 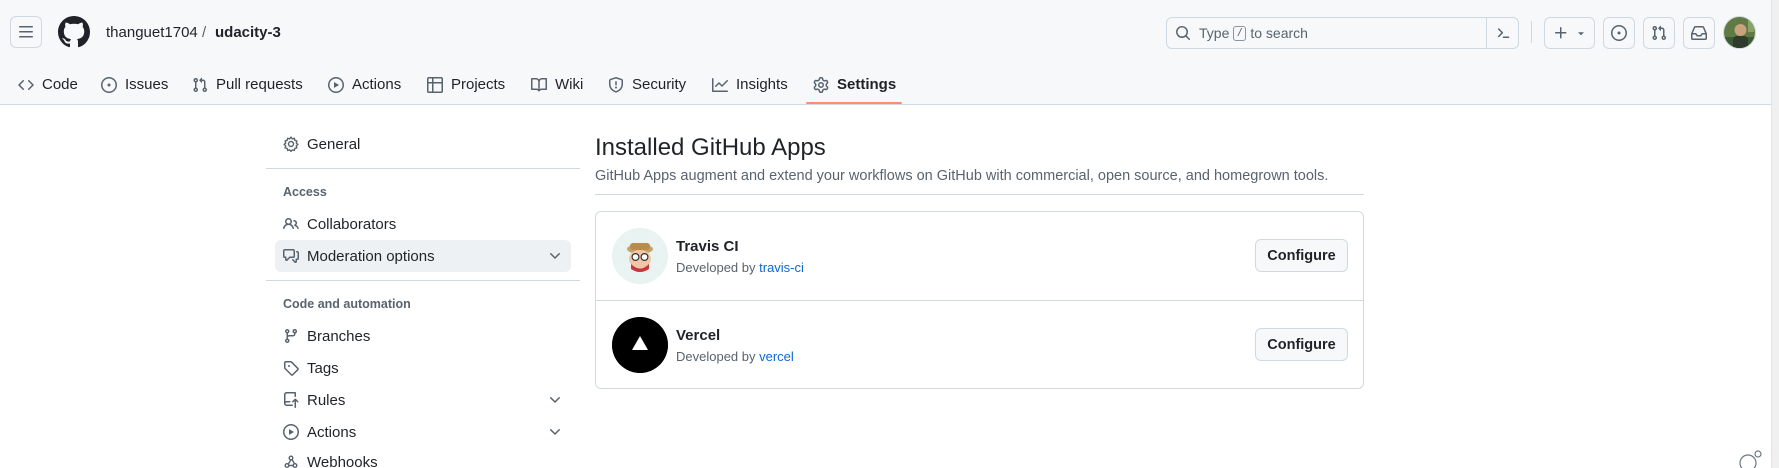 I want to click on tab-label: Settings, so click(x=867, y=84).